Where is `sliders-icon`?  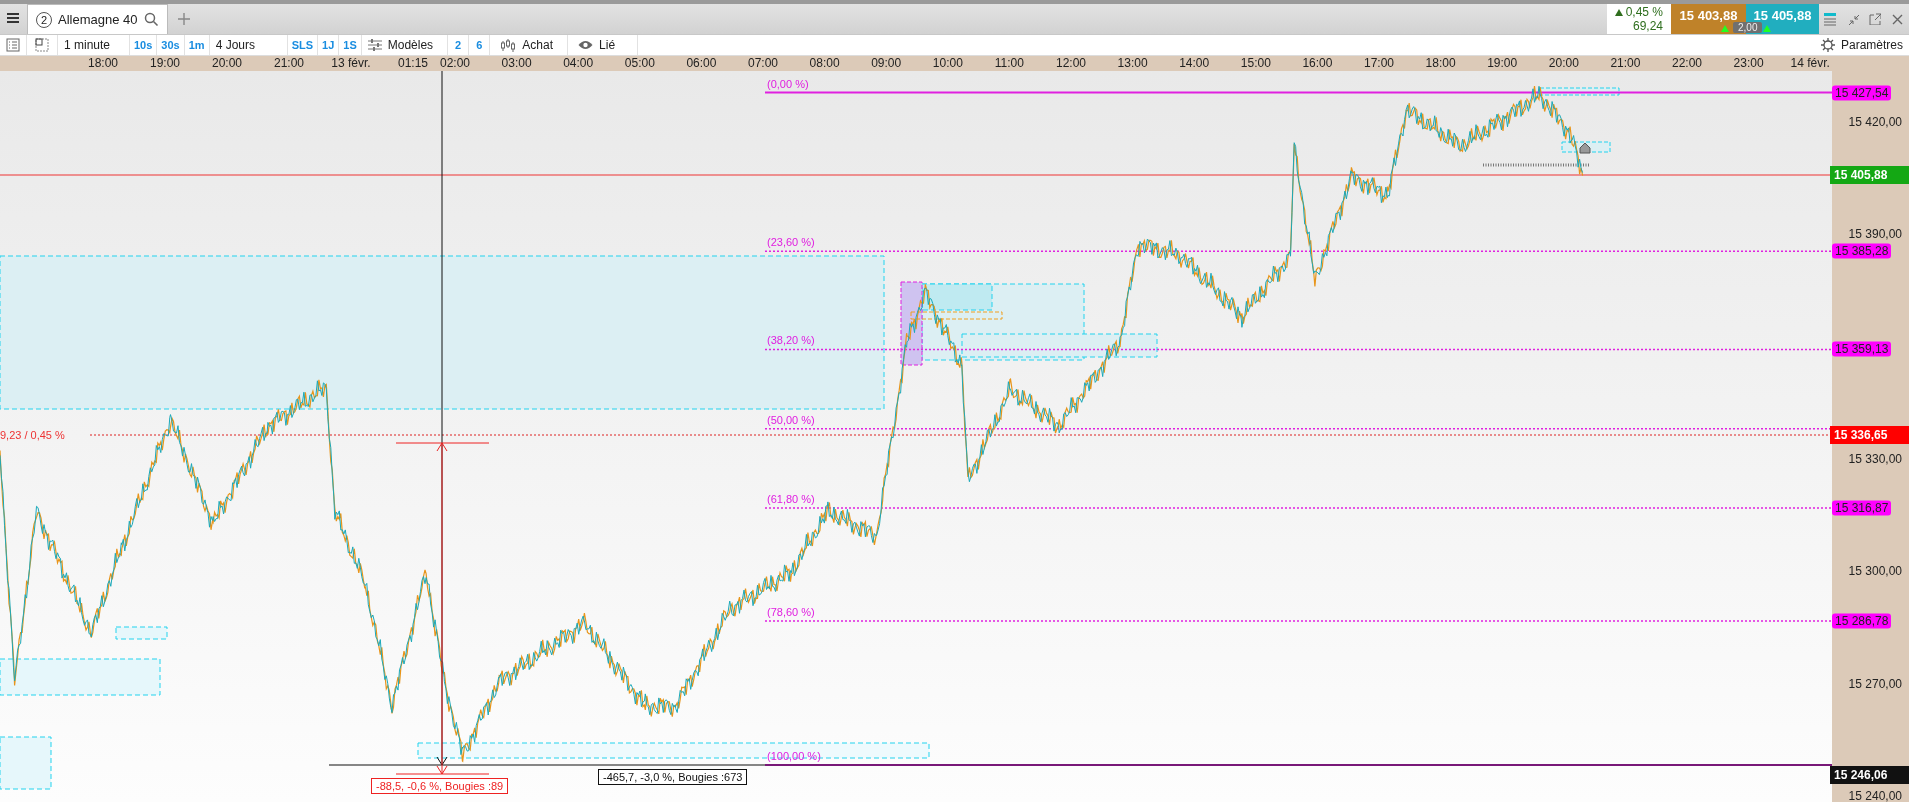
sliders-icon is located at coordinates (374, 45).